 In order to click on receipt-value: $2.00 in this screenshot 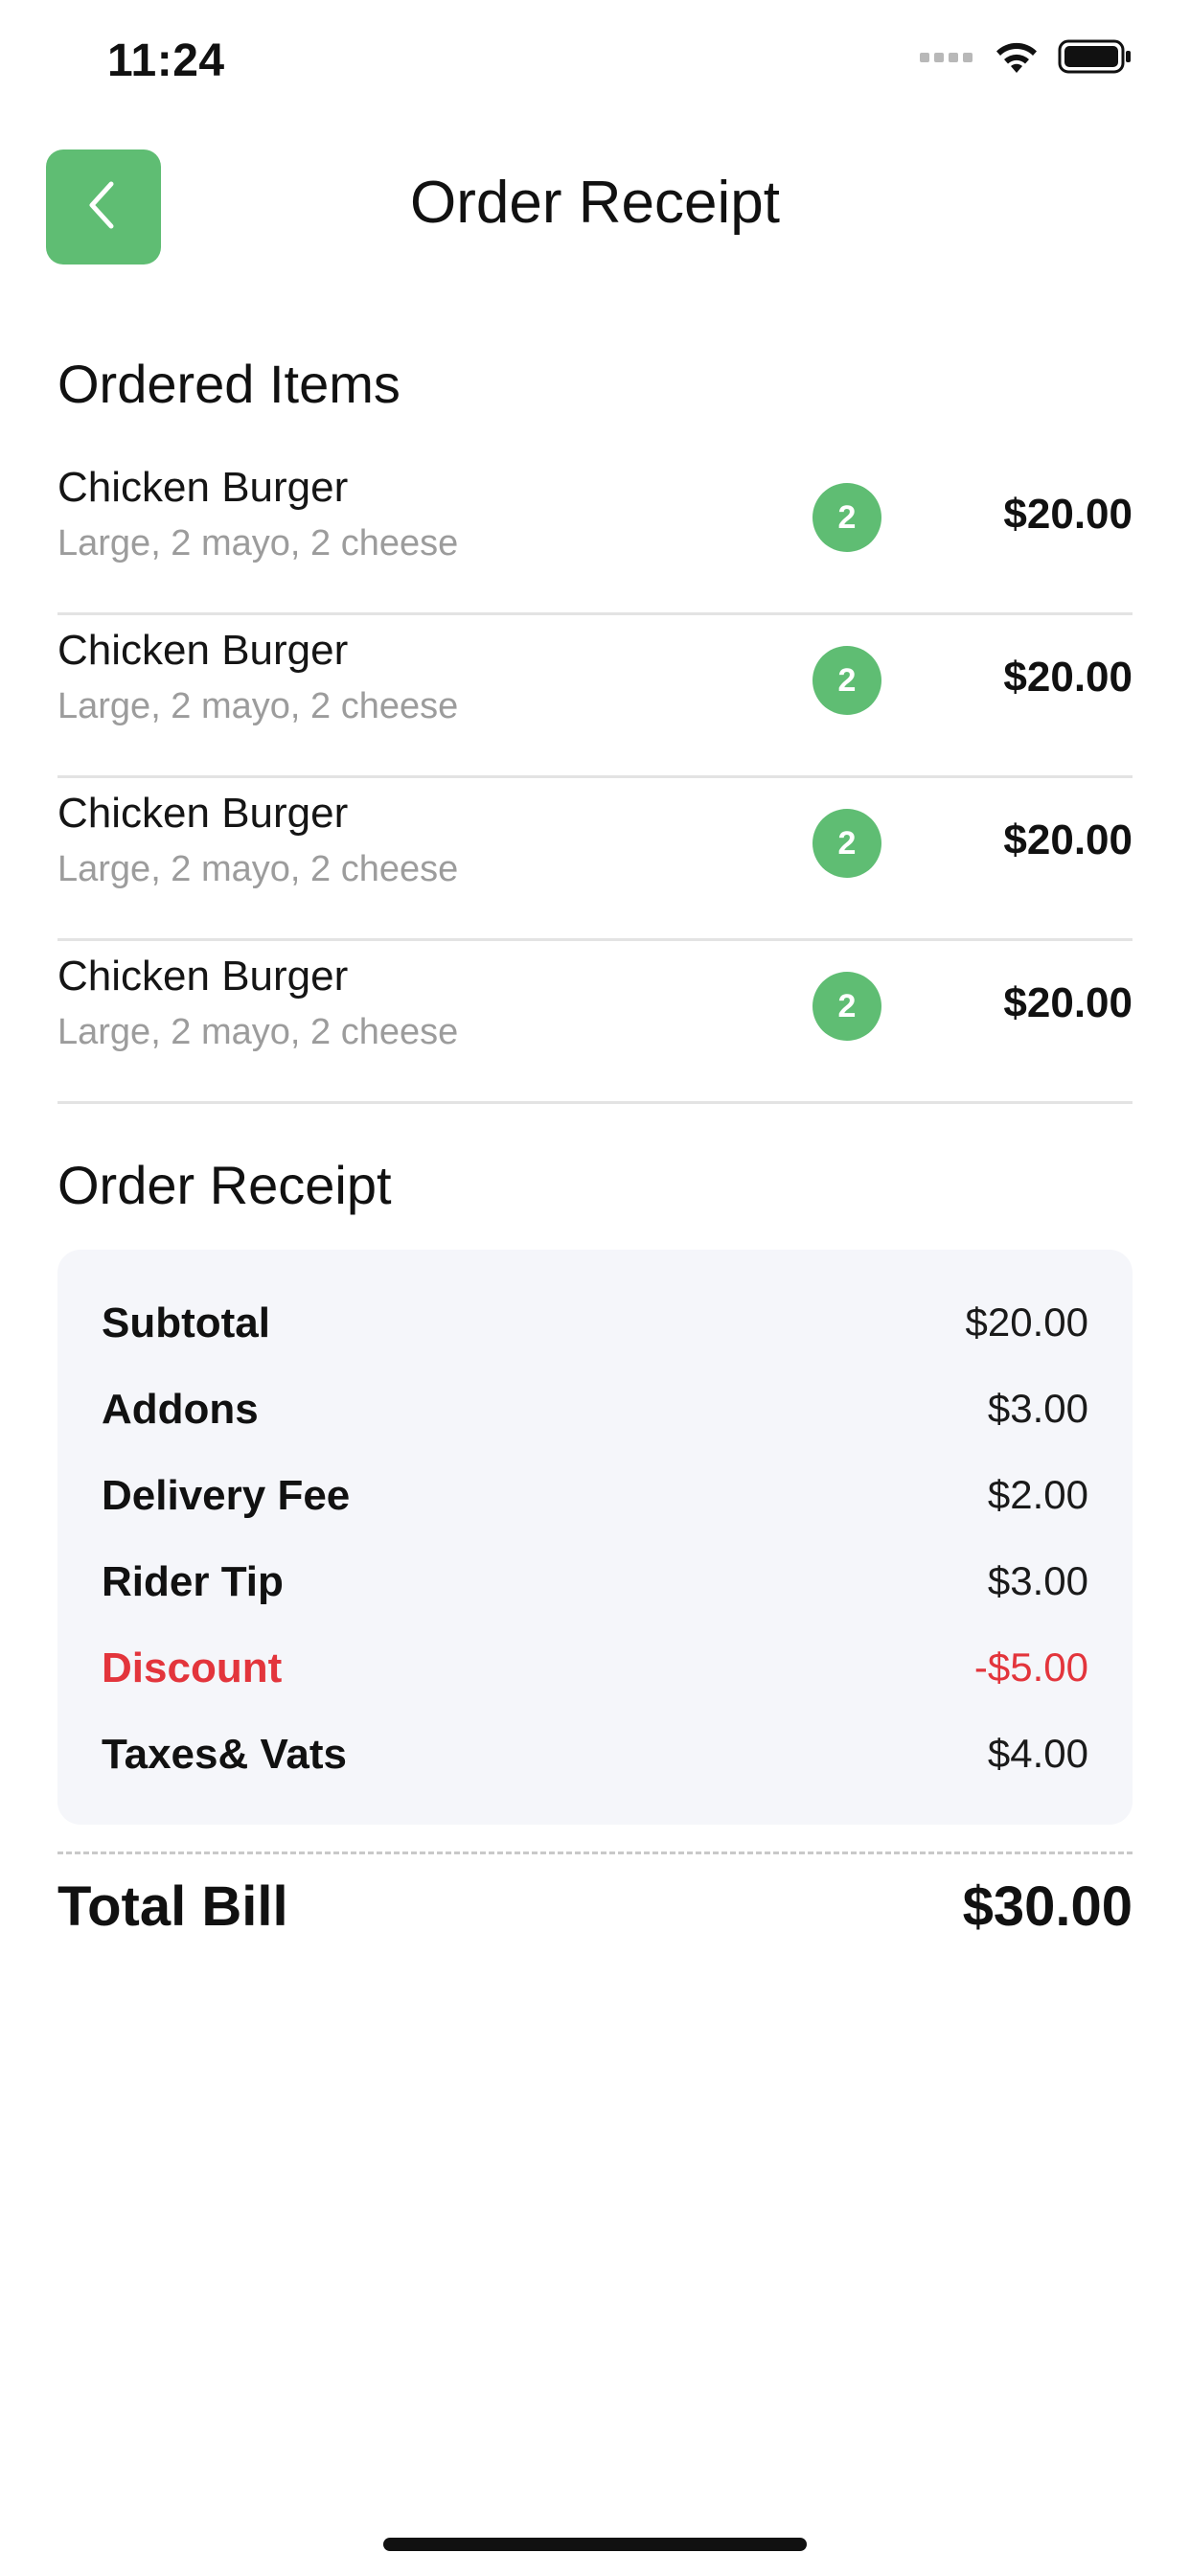, I will do `click(1038, 1494)`.